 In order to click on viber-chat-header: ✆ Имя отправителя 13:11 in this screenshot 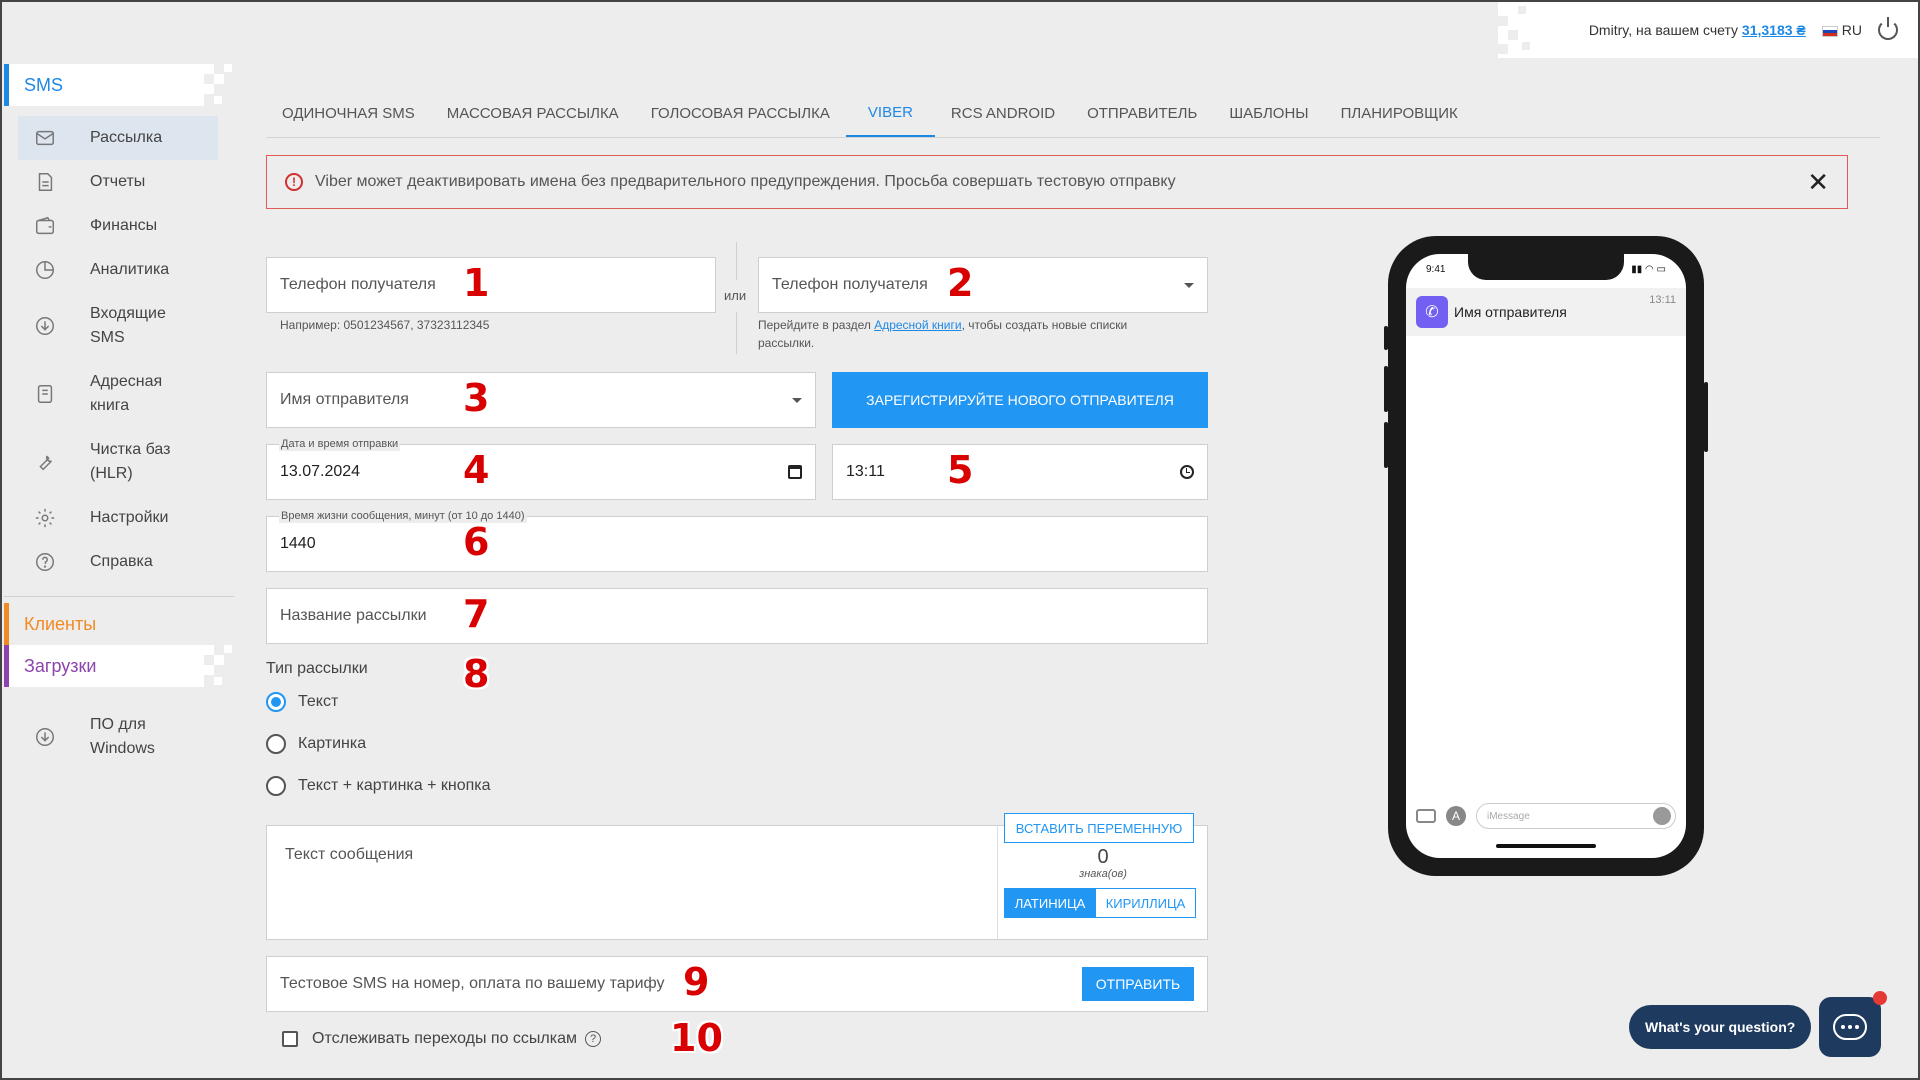, I will do `click(1546, 312)`.